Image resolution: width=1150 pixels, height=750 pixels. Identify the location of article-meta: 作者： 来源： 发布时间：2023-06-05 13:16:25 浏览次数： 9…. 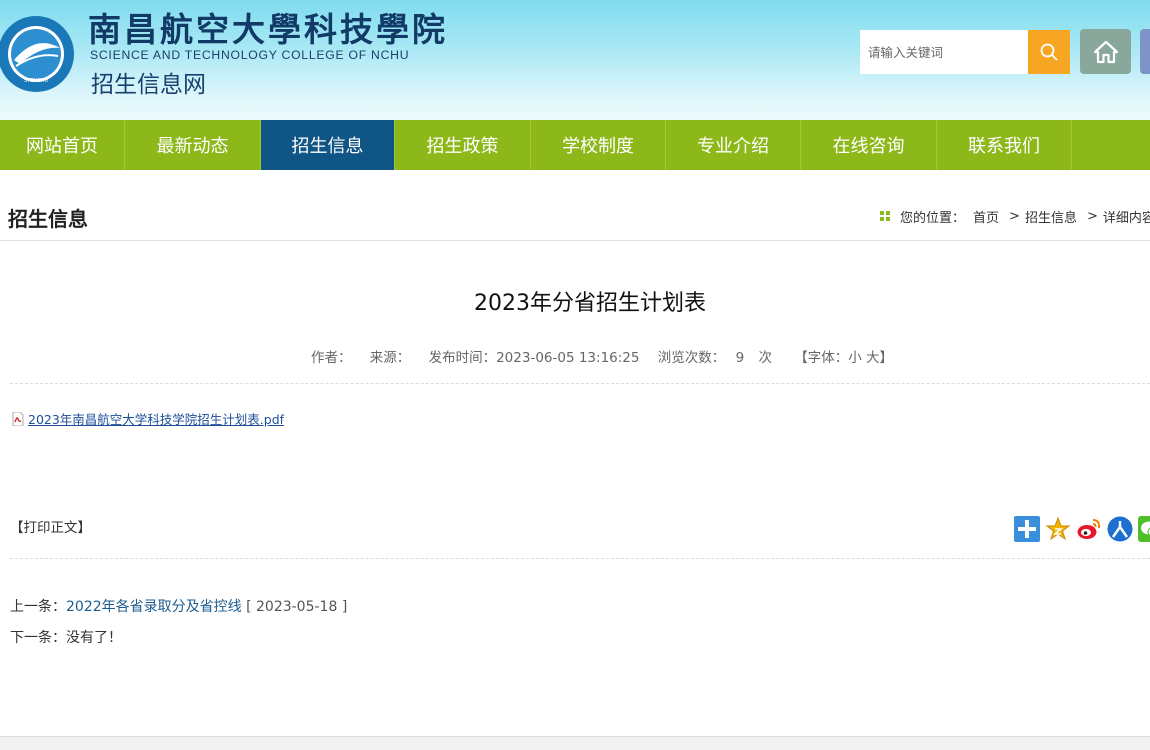
(609, 356).